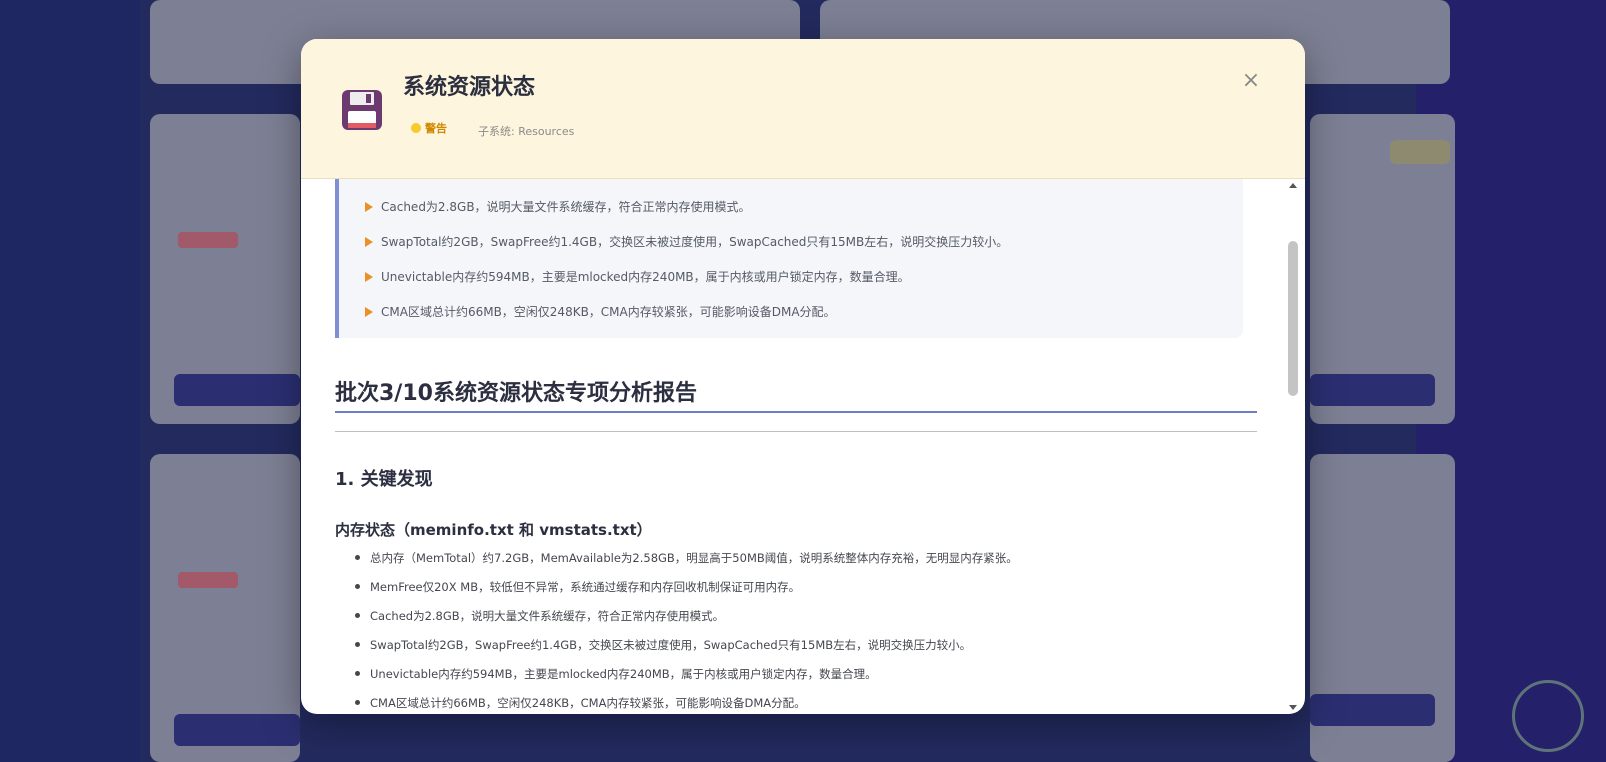 This screenshot has width=1606, height=762. What do you see at coordinates (803, 109) in the screenshot?
I see `modal-header: 系统资源状态 警告 子系统: Resources ×` at bounding box center [803, 109].